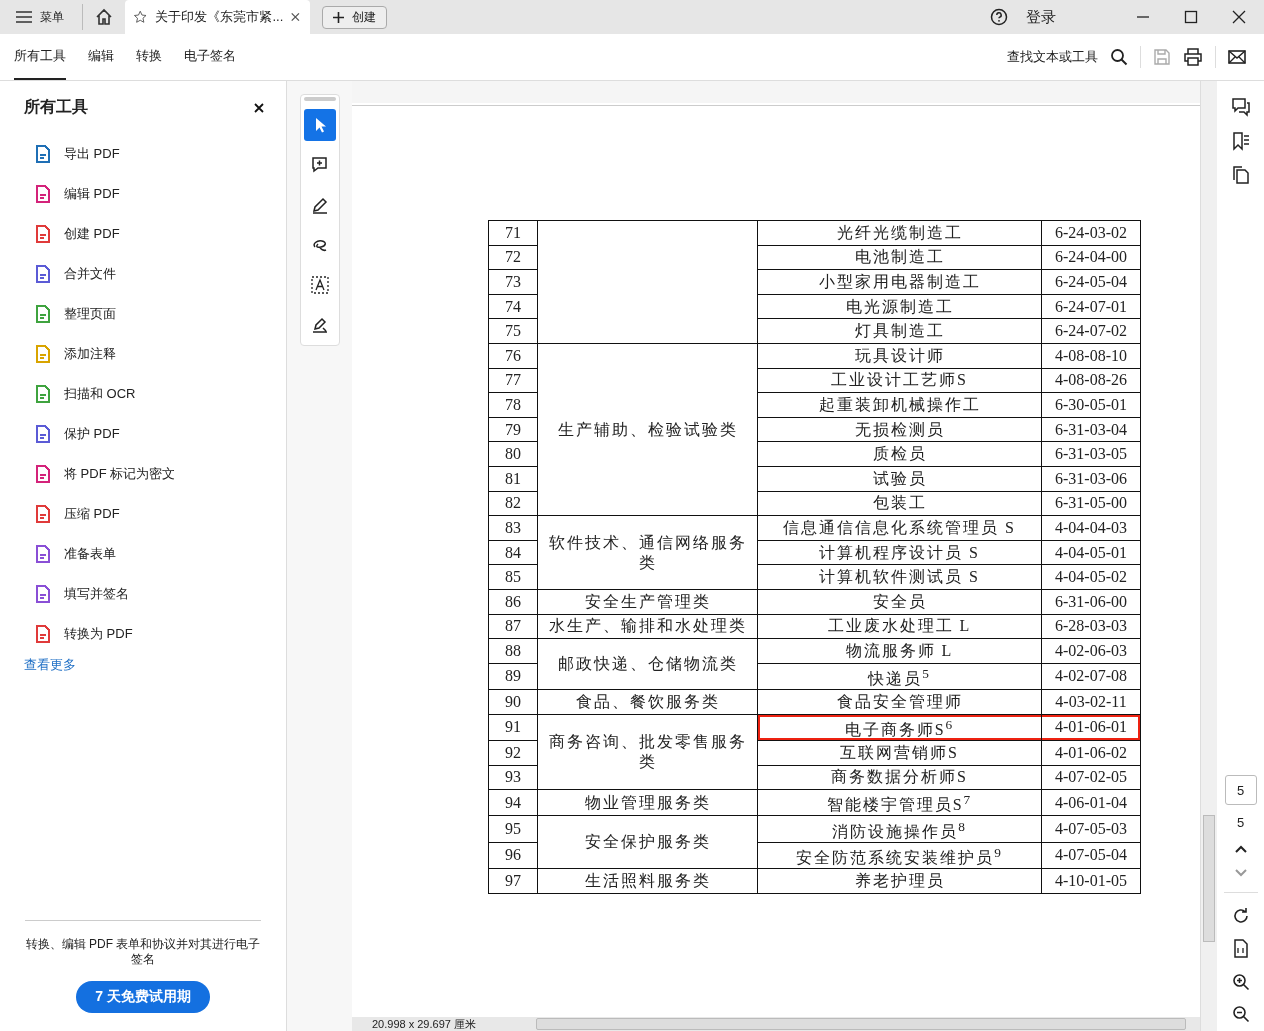 The image size is (1264, 1031). Describe the element at coordinates (647, 601) in the screenshot. I see `table-cell: 安全生产管理类` at that location.